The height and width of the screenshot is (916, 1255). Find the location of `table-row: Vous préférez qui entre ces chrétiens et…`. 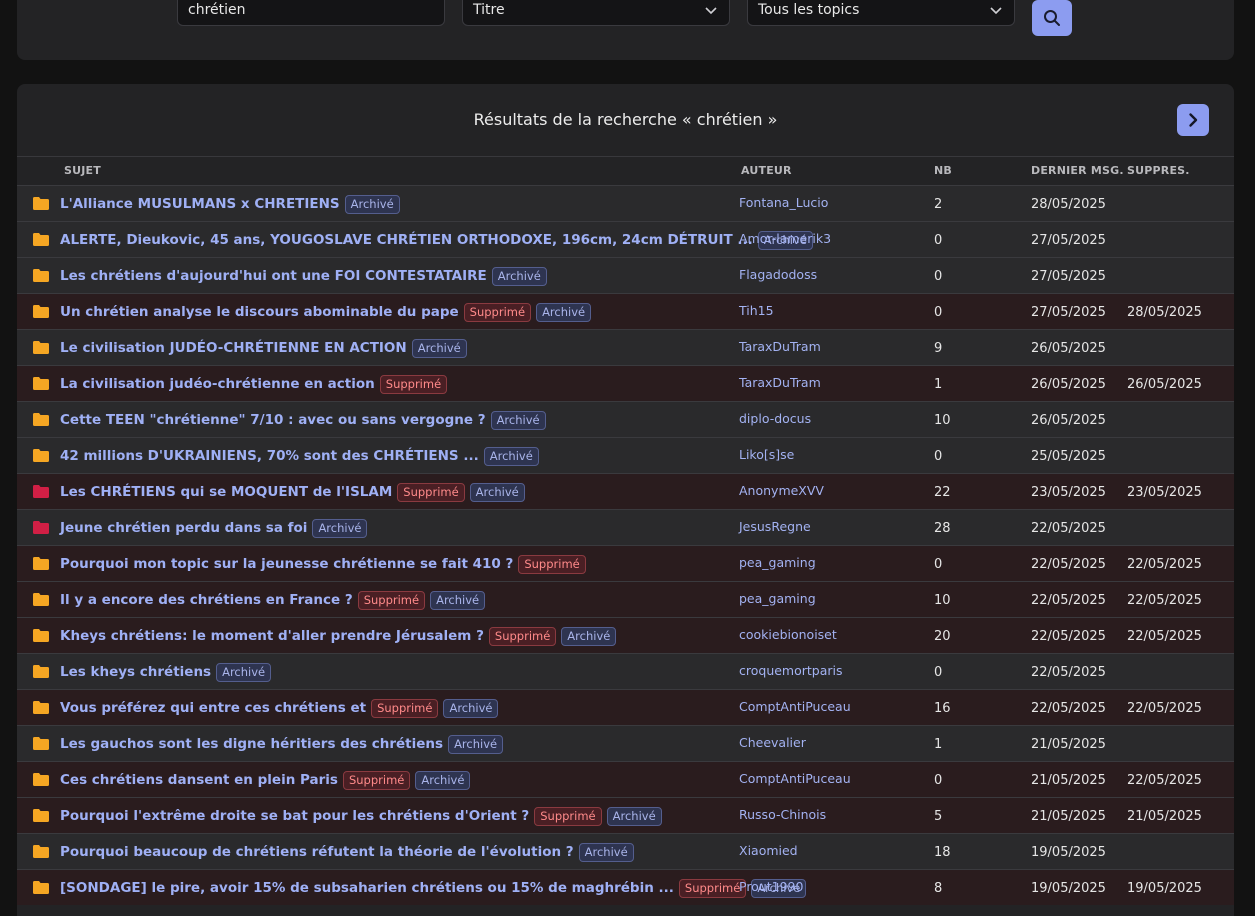

table-row: Vous préférez qui entre ces chrétiens et… is located at coordinates (625, 707).